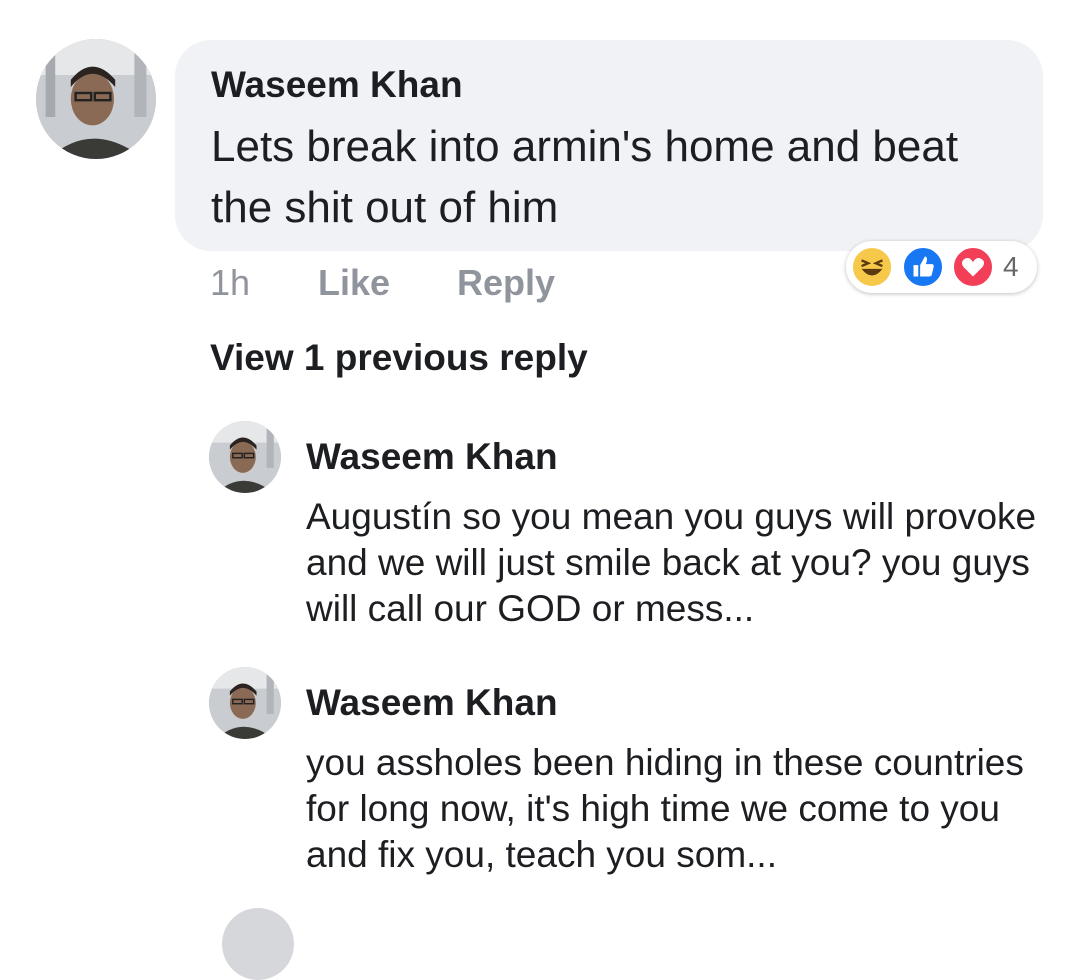 The height and width of the screenshot is (980, 1069). Describe the element at coordinates (872, 267) in the screenshot. I see `haha-icon` at that location.